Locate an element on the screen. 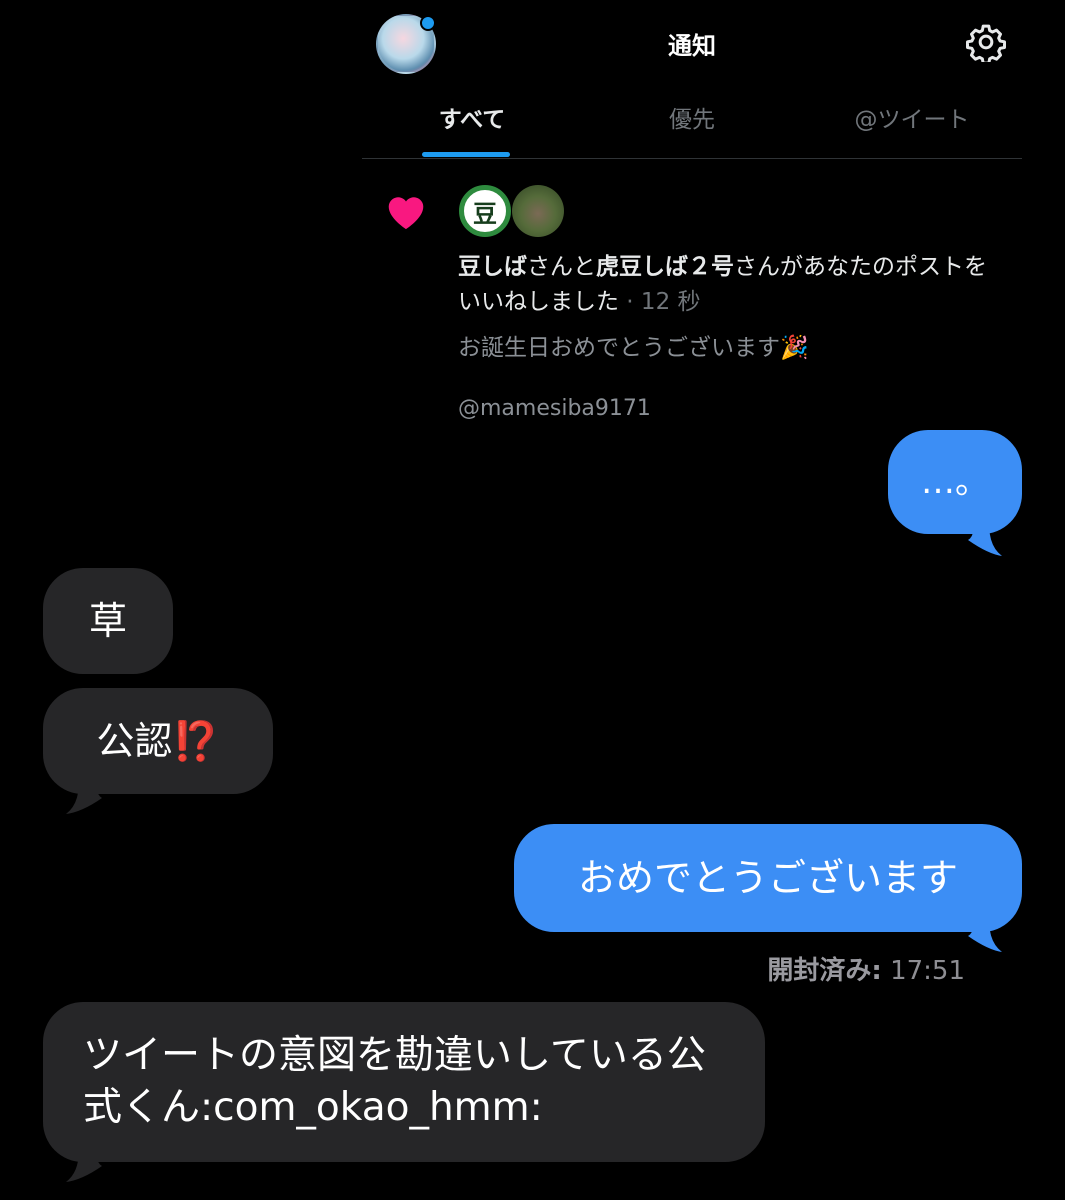  tab-mentions: @ツイート is located at coordinates (912, 120).